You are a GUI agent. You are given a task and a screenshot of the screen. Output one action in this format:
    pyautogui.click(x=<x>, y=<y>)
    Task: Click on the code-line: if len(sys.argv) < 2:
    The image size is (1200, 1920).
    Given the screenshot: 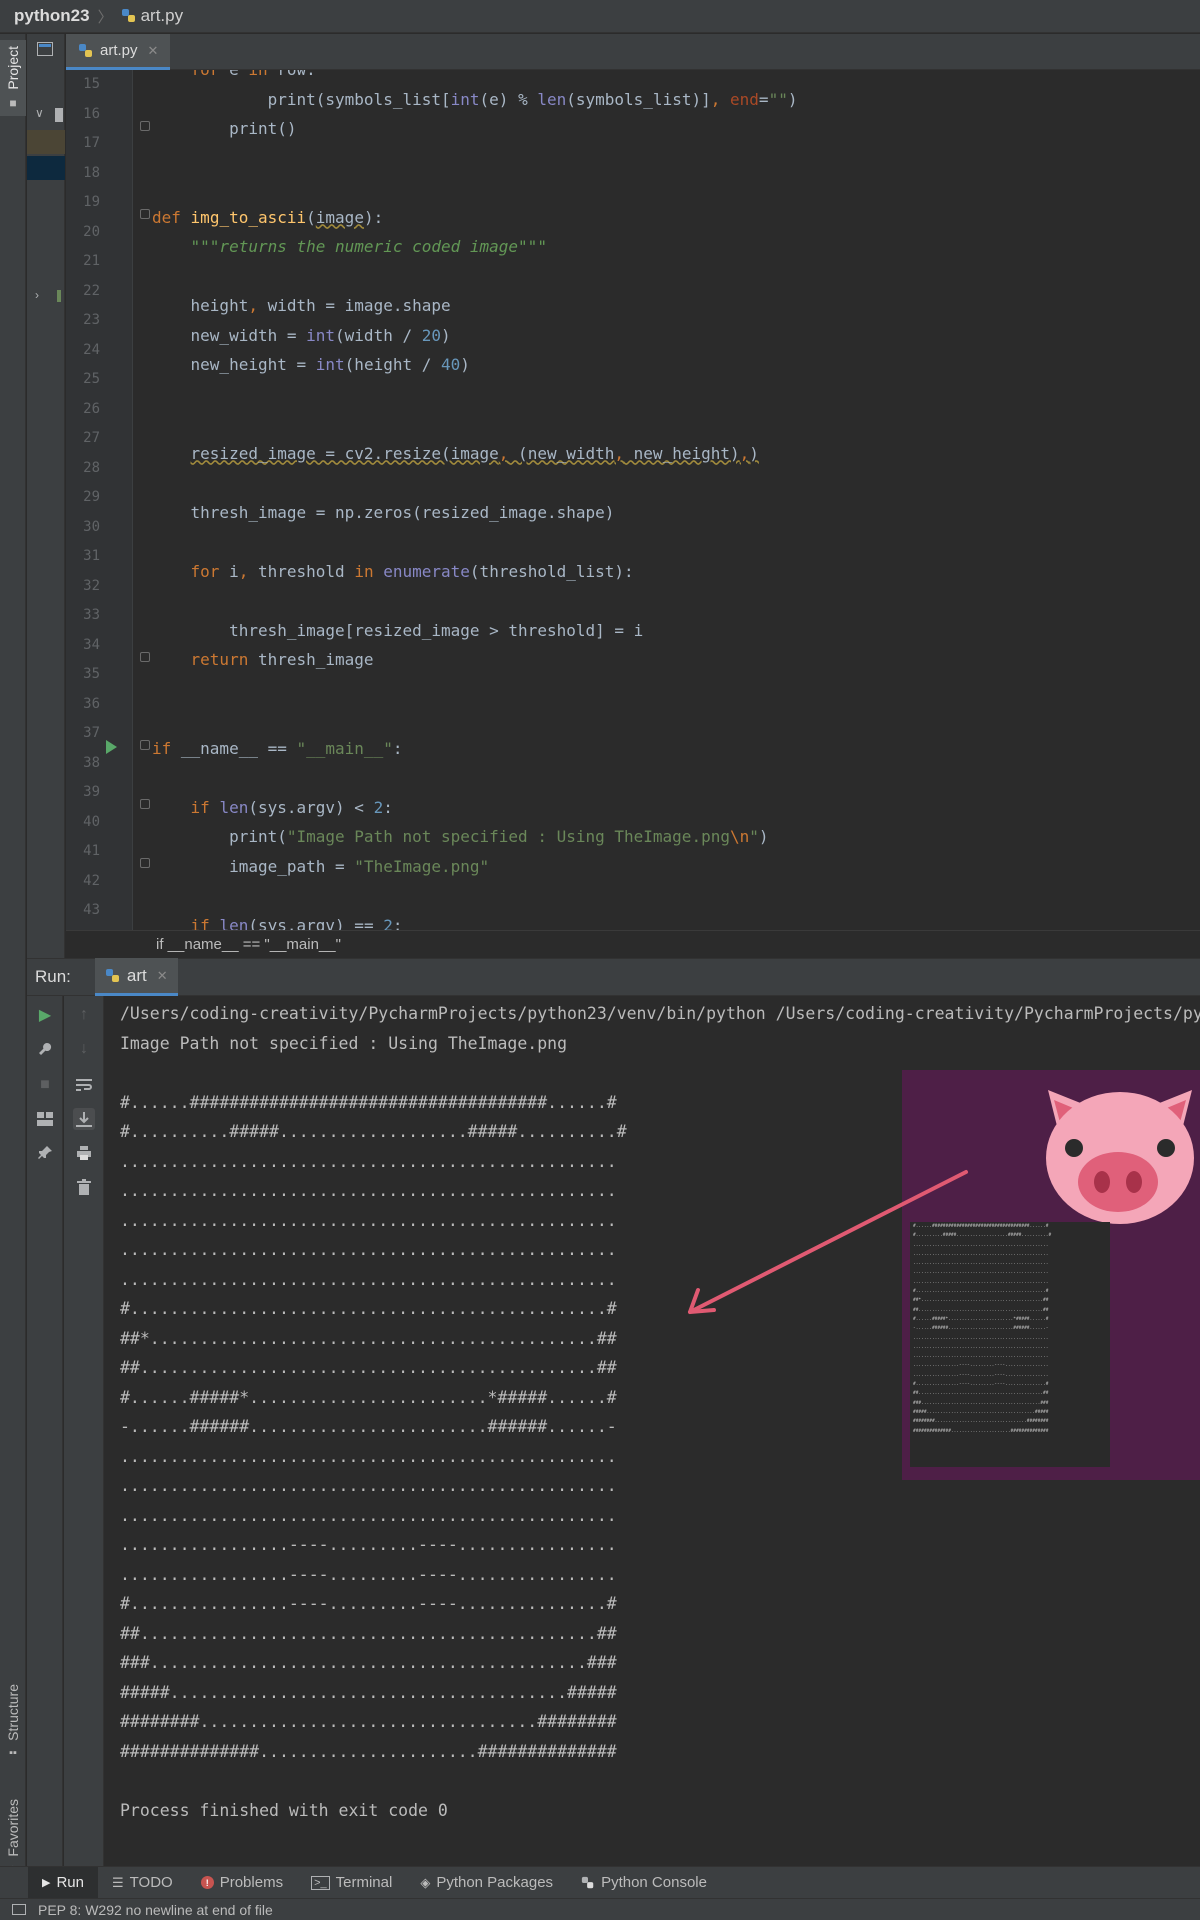 What is the action you would take?
    pyautogui.click(x=272, y=808)
    